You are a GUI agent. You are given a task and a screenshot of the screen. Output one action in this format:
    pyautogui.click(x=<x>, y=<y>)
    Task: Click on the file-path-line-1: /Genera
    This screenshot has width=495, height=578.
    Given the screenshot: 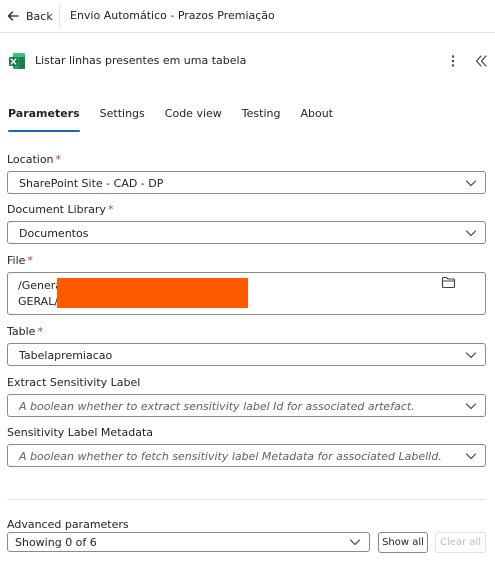 What is the action you would take?
    pyautogui.click(x=40, y=285)
    